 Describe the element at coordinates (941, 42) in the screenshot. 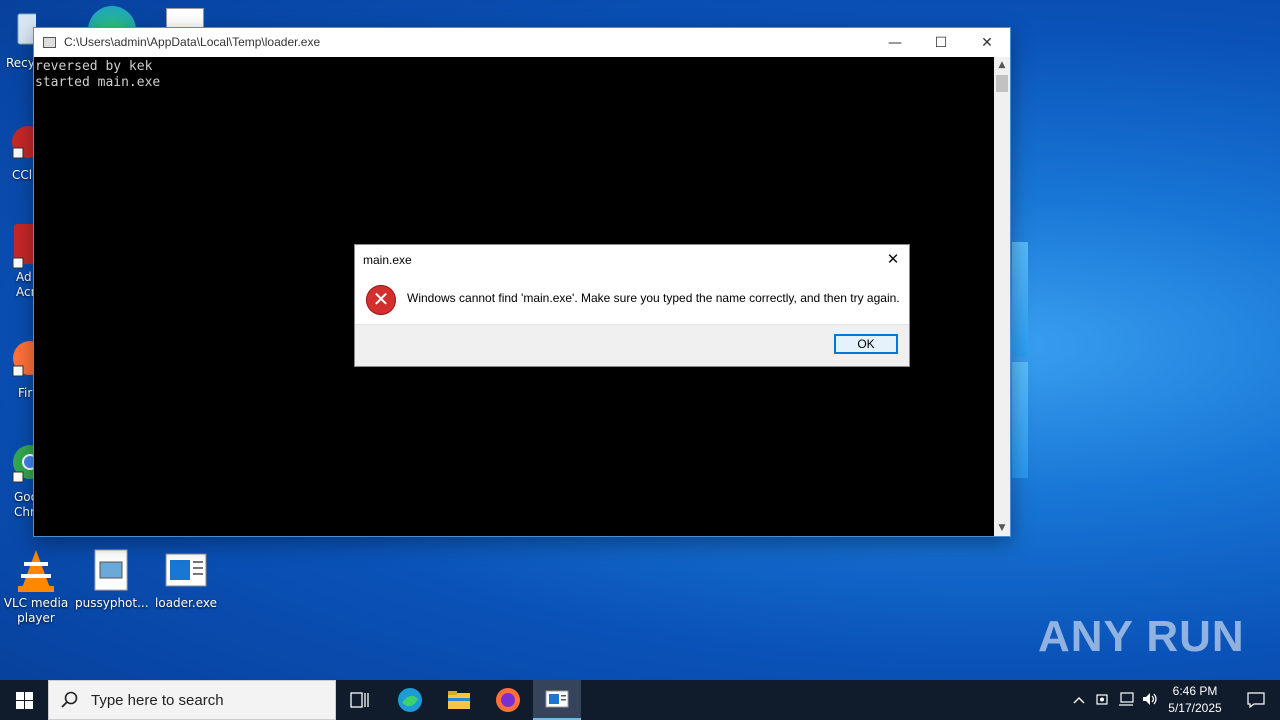

I see `maximize-button: ☐` at that location.